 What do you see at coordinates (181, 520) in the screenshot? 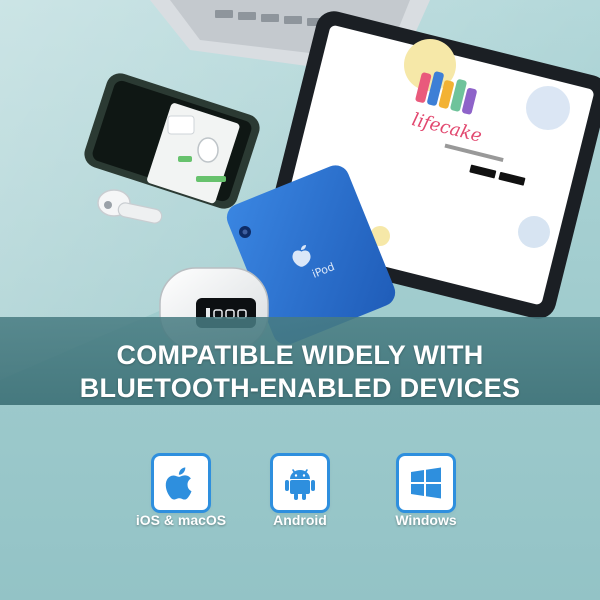
I see `ios-macos-label: iOS & macOS` at bounding box center [181, 520].